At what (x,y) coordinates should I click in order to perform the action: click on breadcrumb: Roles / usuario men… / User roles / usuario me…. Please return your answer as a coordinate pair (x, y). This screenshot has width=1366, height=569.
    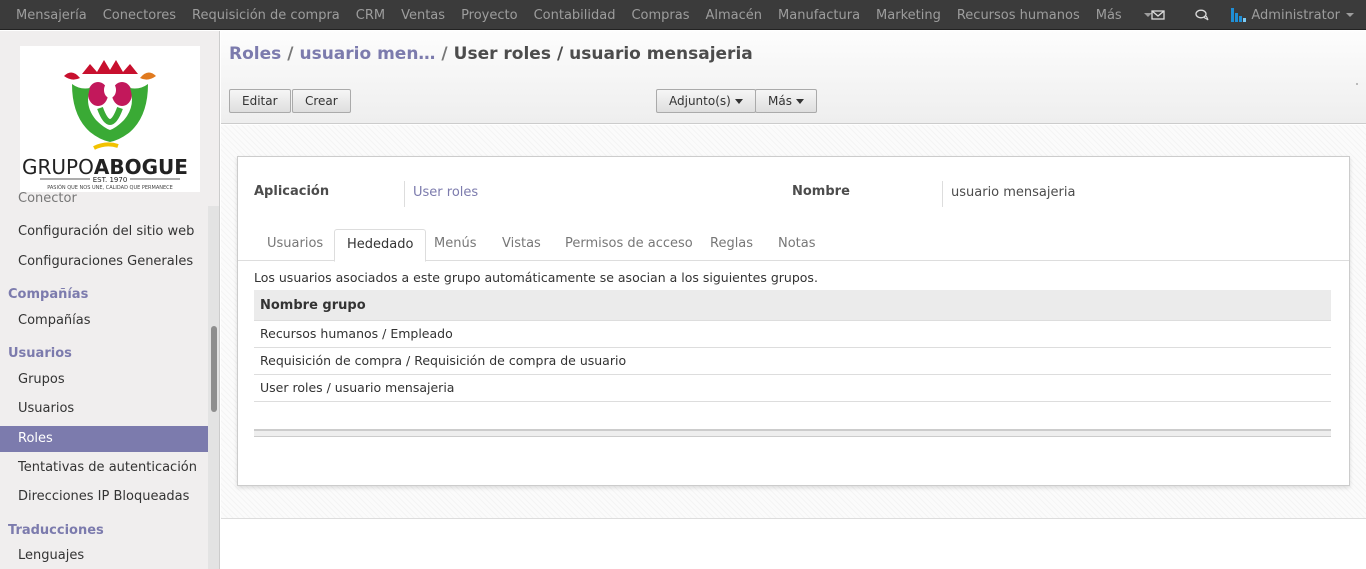
    Looking at the image, I should click on (491, 54).